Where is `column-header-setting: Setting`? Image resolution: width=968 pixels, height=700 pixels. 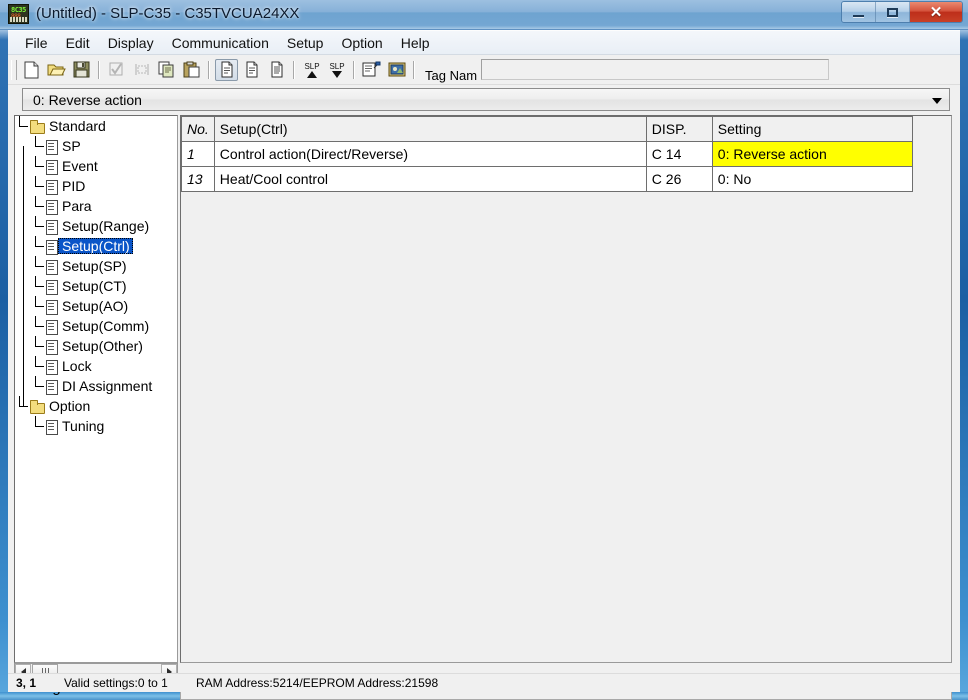
column-header-setting: Setting is located at coordinates (812, 129).